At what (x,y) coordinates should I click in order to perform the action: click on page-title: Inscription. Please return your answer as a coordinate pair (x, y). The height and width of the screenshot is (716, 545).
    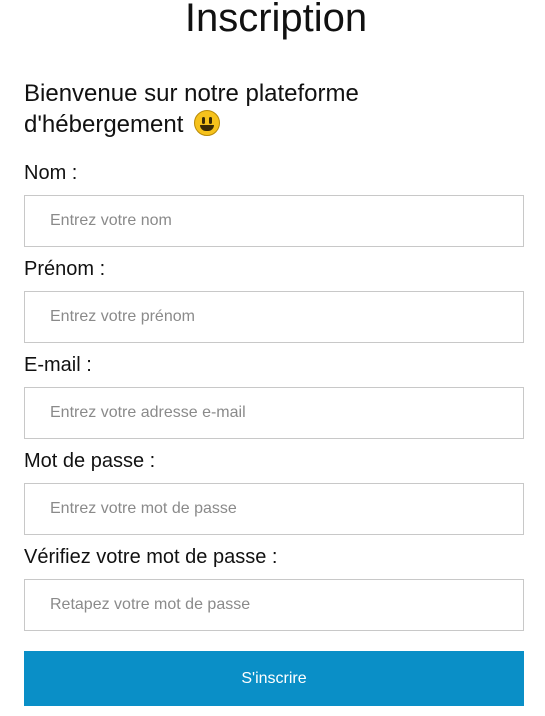
    Looking at the image, I should click on (276, 20).